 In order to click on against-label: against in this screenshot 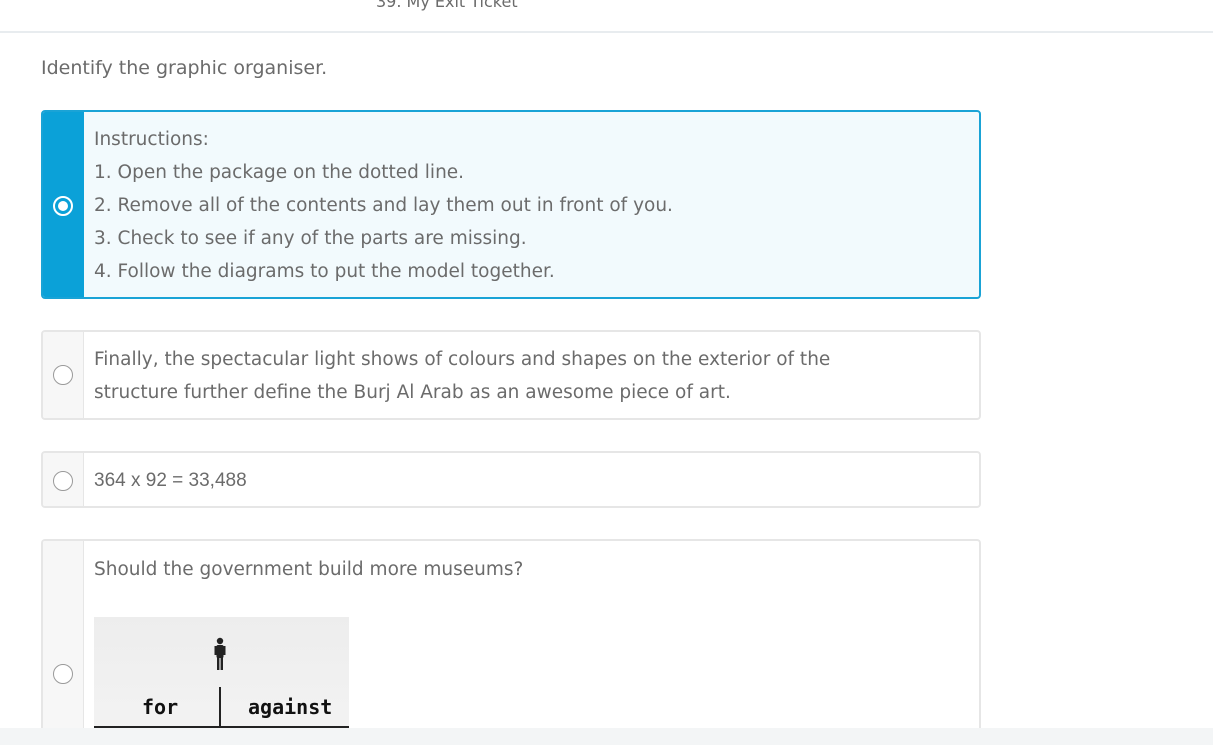, I will do `click(290, 707)`.